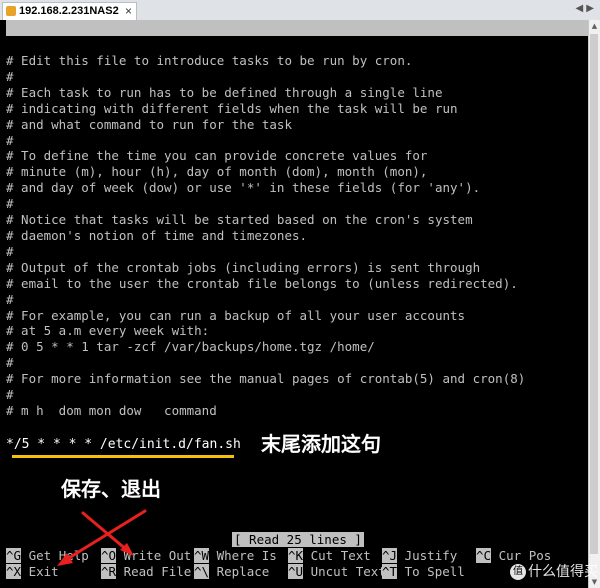 The height and width of the screenshot is (588, 600). What do you see at coordinates (109, 555) in the screenshot?
I see `shortcut-key: ^O` at bounding box center [109, 555].